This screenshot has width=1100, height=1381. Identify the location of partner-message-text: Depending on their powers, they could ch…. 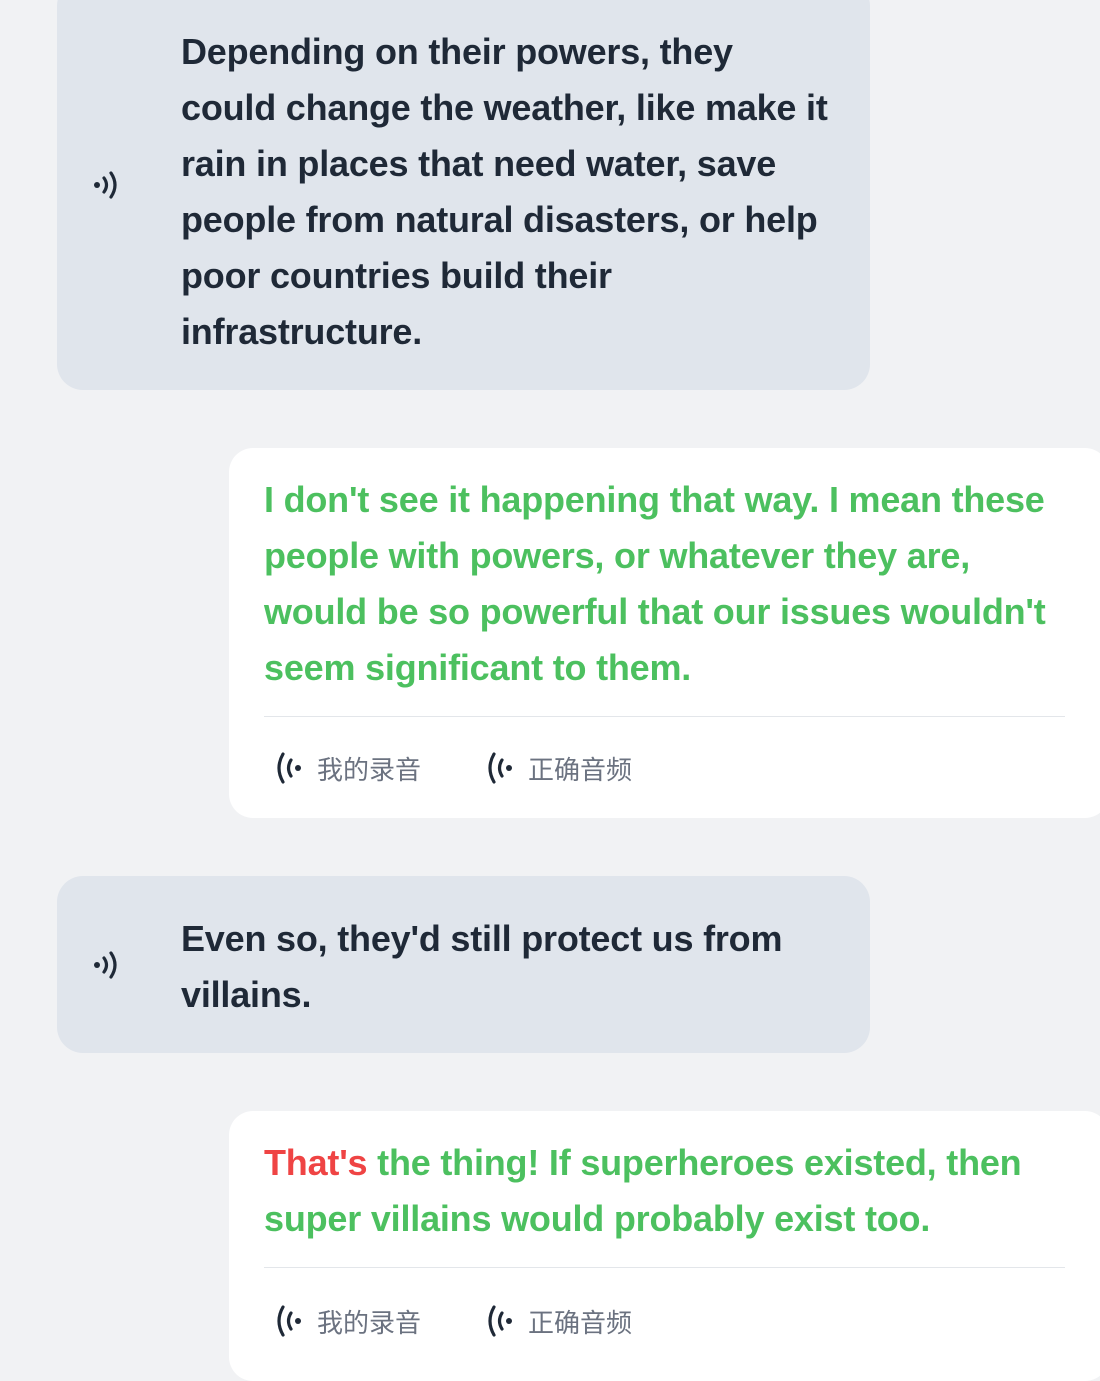
(504, 191).